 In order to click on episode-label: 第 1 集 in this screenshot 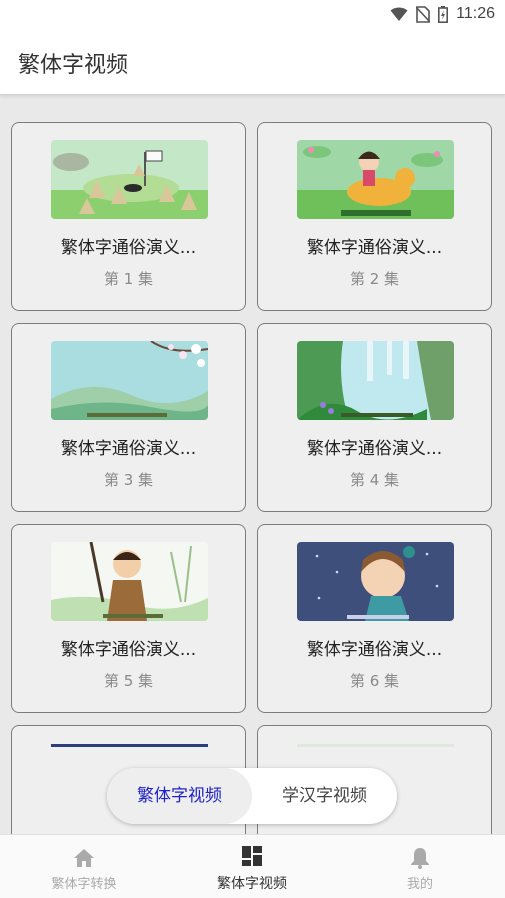, I will do `click(128, 279)`.